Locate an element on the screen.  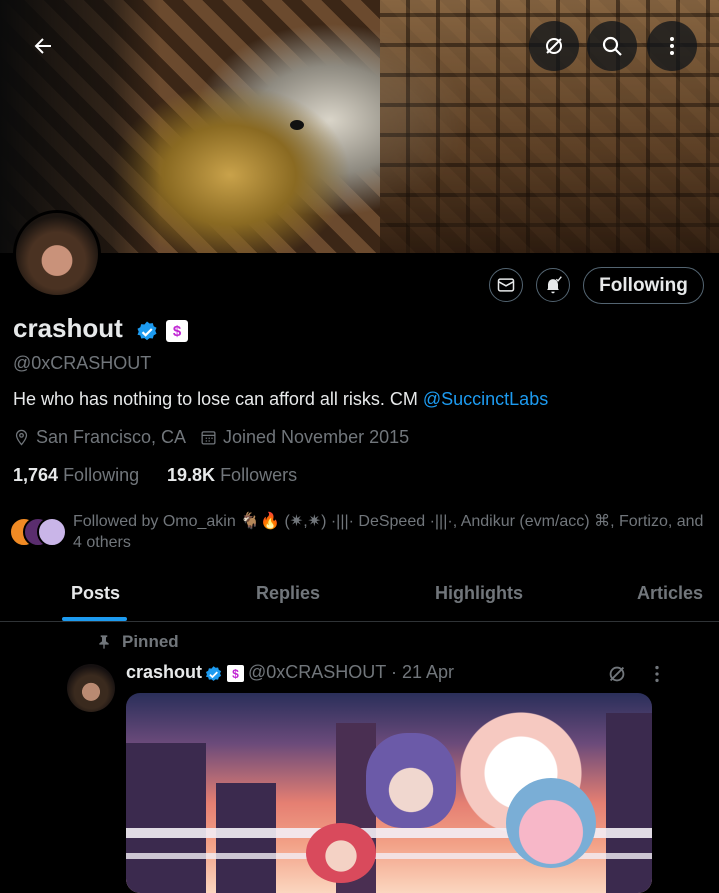
arrow-left-icon is located at coordinates (42, 46).